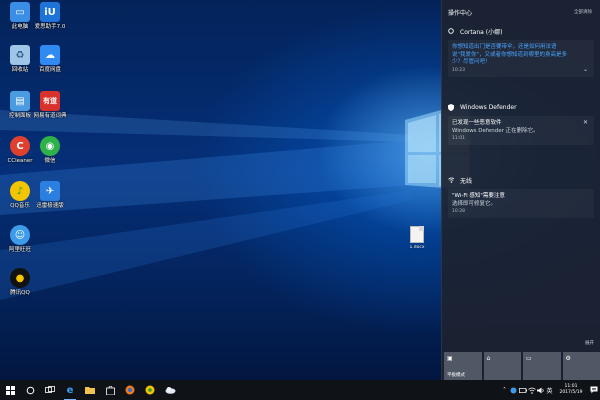 This screenshot has width=600, height=400. Describe the element at coordinates (460, 13) in the screenshot. I see `action-center-title: 操作中心` at that location.